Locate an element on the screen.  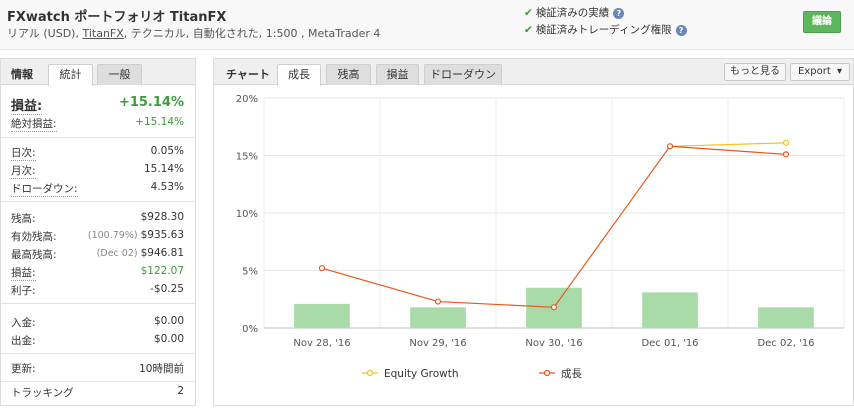
stat-label: トラッキング is located at coordinates (42, 393).